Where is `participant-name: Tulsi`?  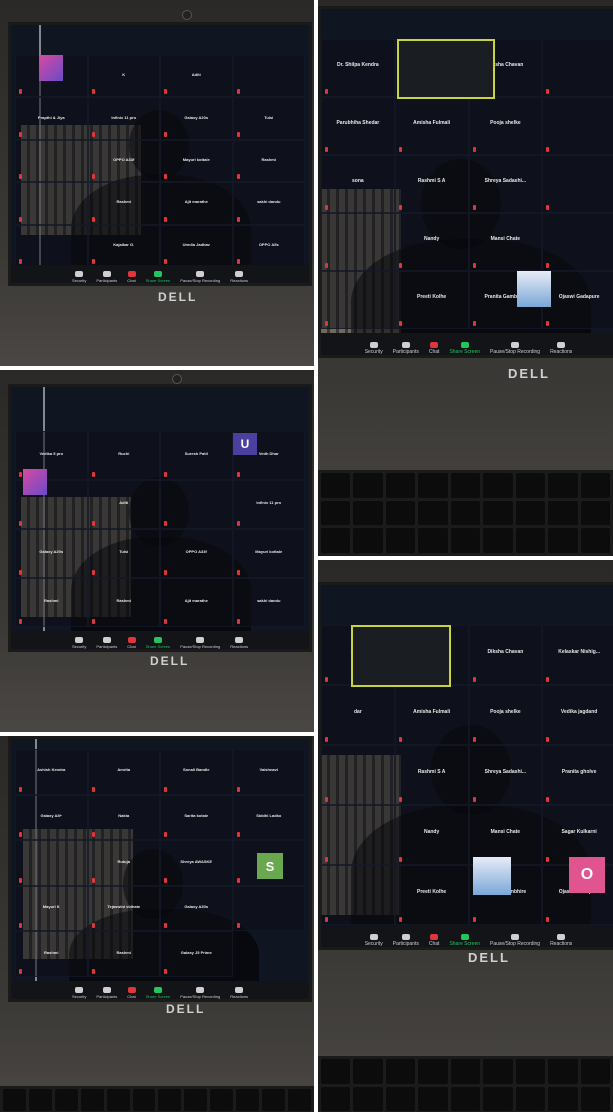 participant-name: Tulsi is located at coordinates (269, 117).